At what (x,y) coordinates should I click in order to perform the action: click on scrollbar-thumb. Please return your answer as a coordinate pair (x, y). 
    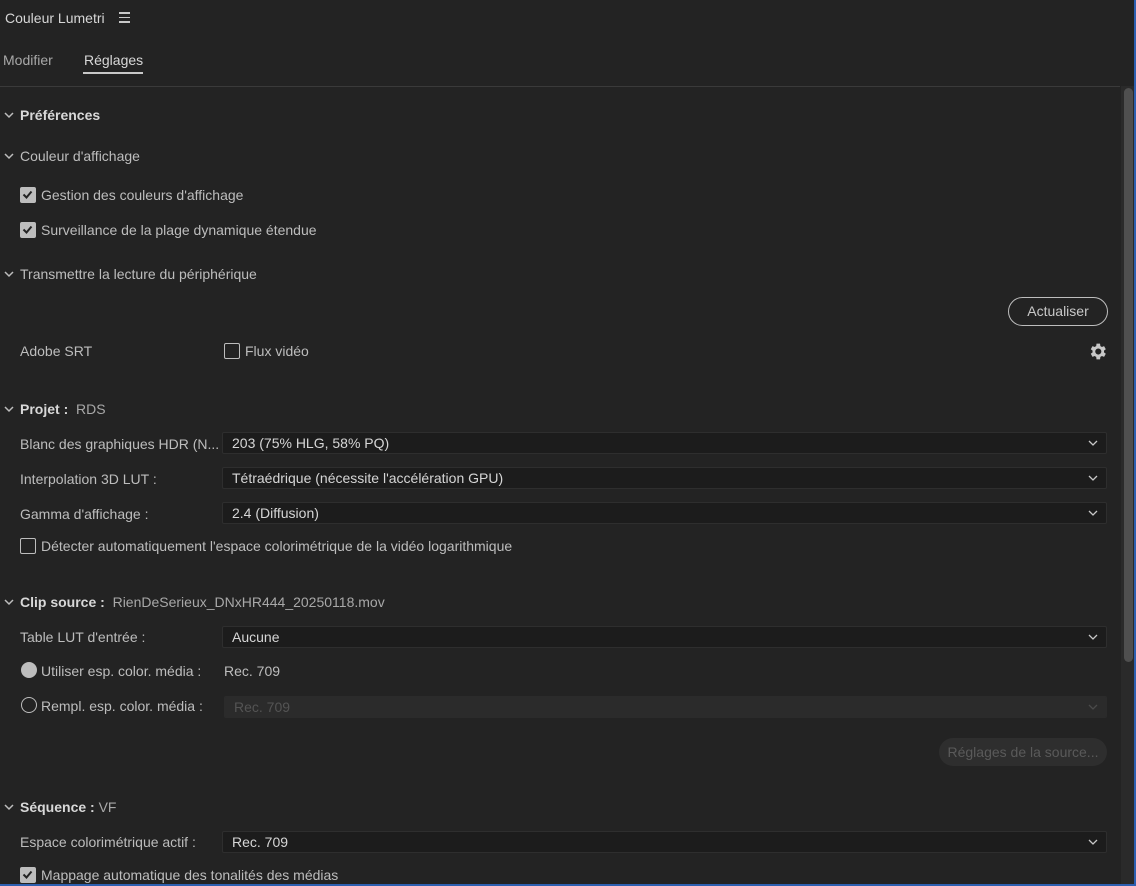
    Looking at the image, I should click on (1128, 375).